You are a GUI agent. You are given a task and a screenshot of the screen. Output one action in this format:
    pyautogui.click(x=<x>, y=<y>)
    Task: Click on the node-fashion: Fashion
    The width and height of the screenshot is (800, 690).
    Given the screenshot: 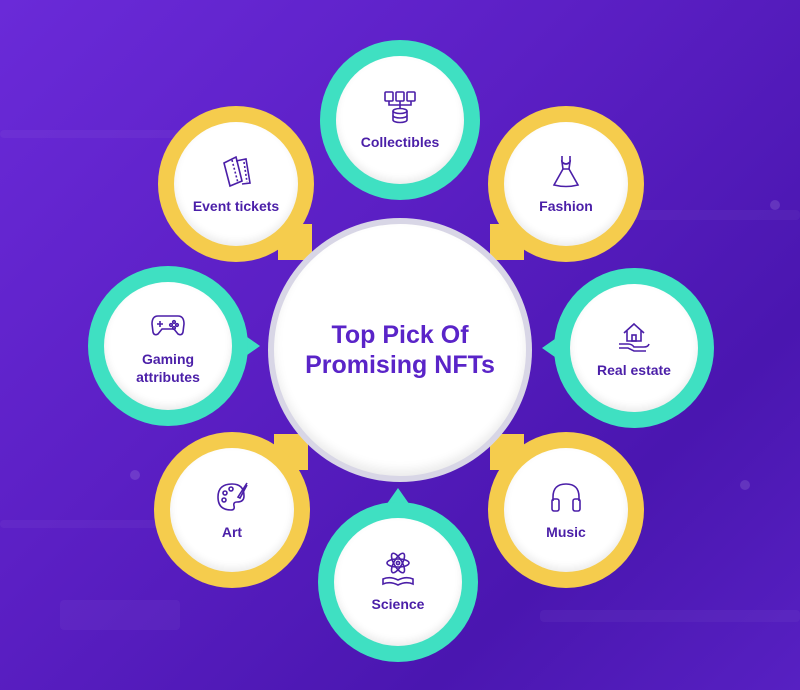 What is the action you would take?
    pyautogui.click(x=566, y=184)
    